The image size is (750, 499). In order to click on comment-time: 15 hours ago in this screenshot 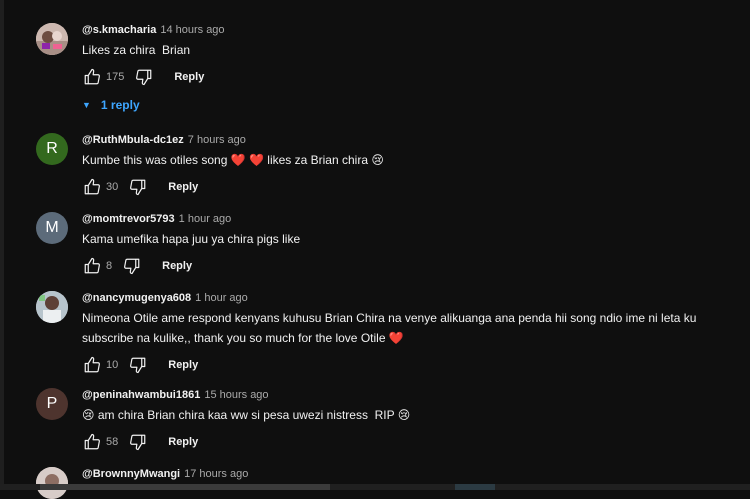, I will do `click(236, 395)`.